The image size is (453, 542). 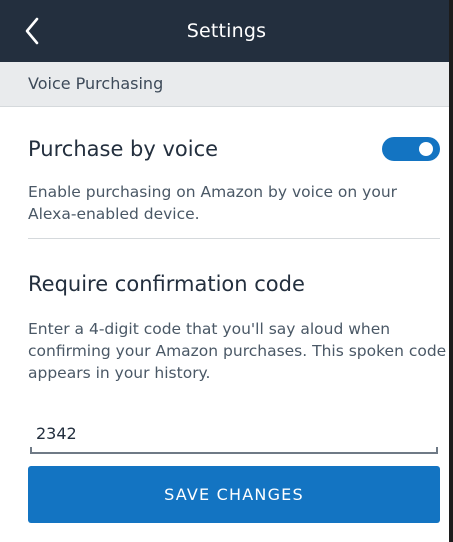 What do you see at coordinates (426, 149) in the screenshot?
I see `toggle-knob` at bounding box center [426, 149].